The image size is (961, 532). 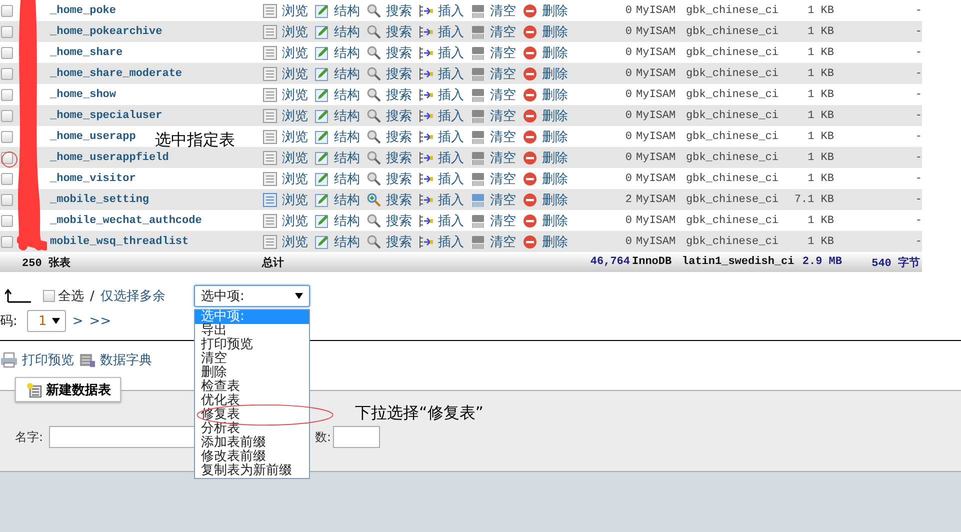 What do you see at coordinates (48, 360) in the screenshot?
I see `print-preview-link: 打印预览` at bounding box center [48, 360].